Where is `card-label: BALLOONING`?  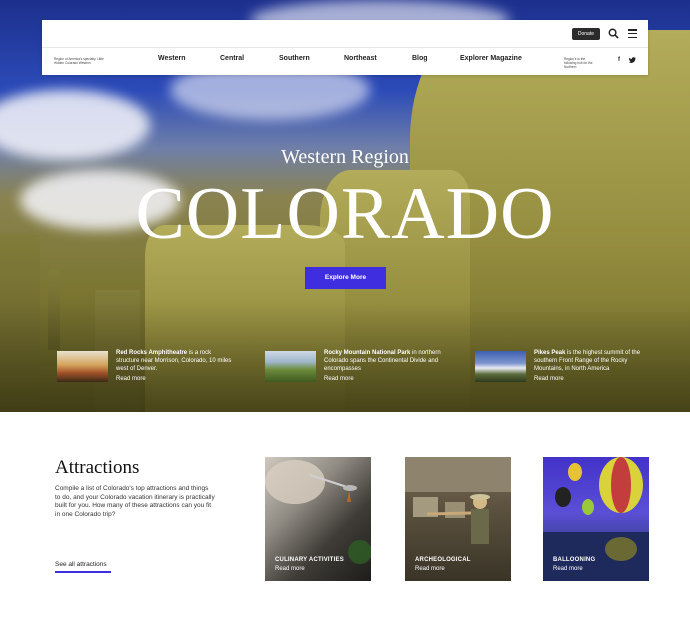
card-label: BALLOONING is located at coordinates (574, 560).